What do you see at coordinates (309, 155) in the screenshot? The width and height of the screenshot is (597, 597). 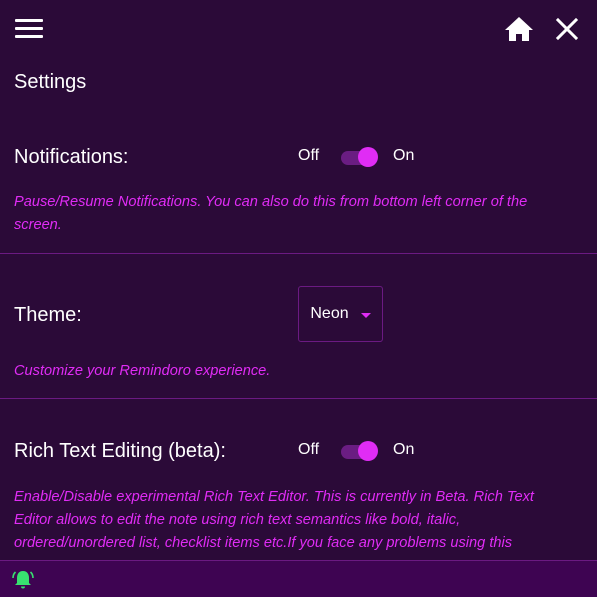 I see `notifications-off-label: Off` at bounding box center [309, 155].